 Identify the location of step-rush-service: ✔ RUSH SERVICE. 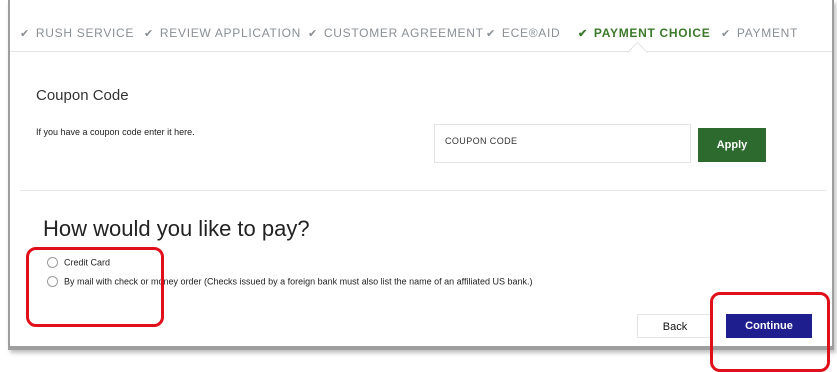
(77, 33).